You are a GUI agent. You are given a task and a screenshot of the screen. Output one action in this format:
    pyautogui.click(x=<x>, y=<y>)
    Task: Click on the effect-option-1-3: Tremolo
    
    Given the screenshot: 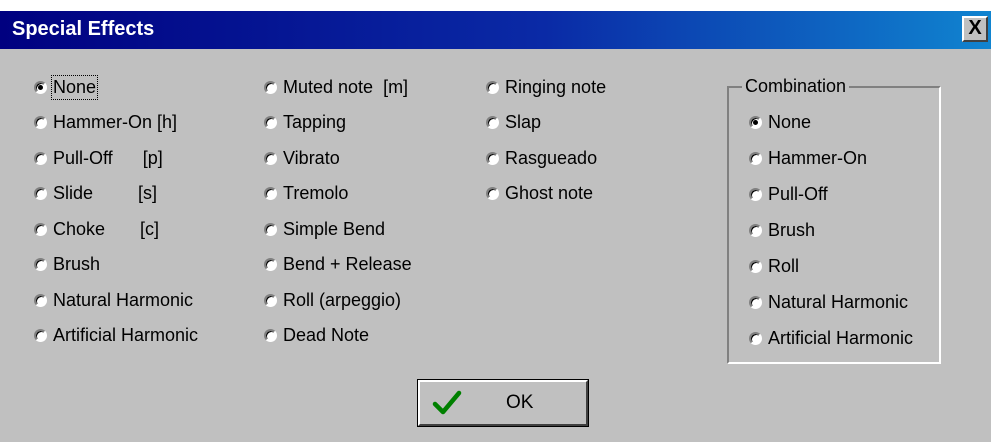 What is the action you would take?
    pyautogui.click(x=306, y=194)
    